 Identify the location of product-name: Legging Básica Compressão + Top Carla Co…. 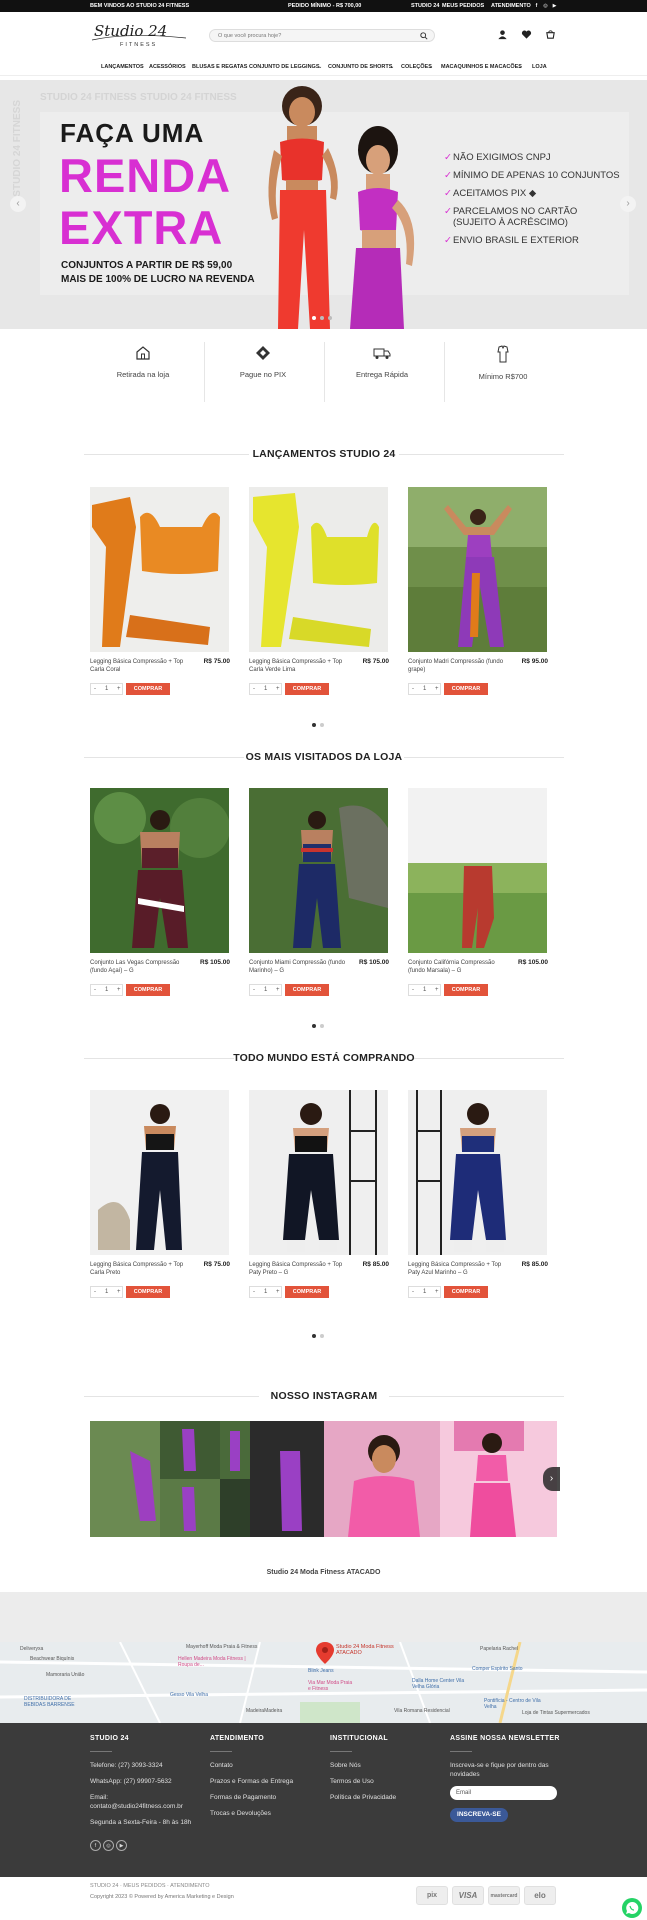
(140, 666).